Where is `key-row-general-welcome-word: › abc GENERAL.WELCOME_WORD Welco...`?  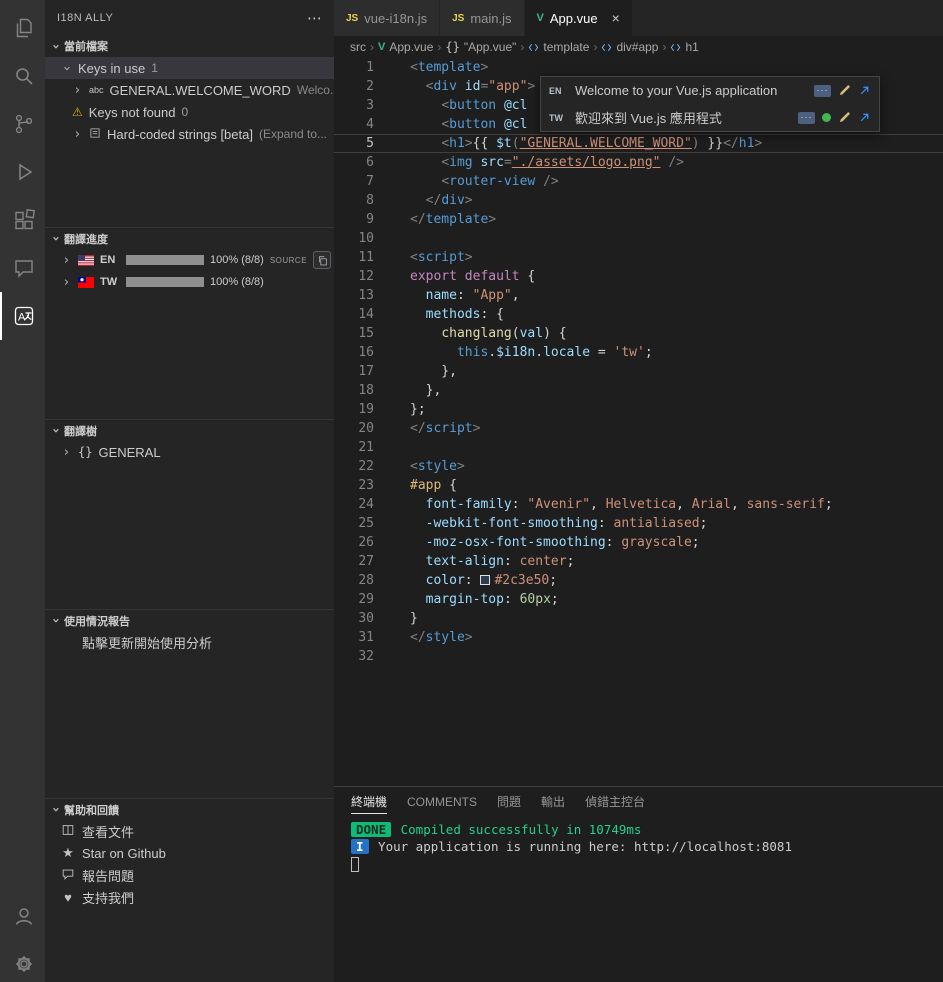 key-row-general-welcome-word: › abc GENERAL.WELCOME_WORD Welco... is located at coordinates (189, 90).